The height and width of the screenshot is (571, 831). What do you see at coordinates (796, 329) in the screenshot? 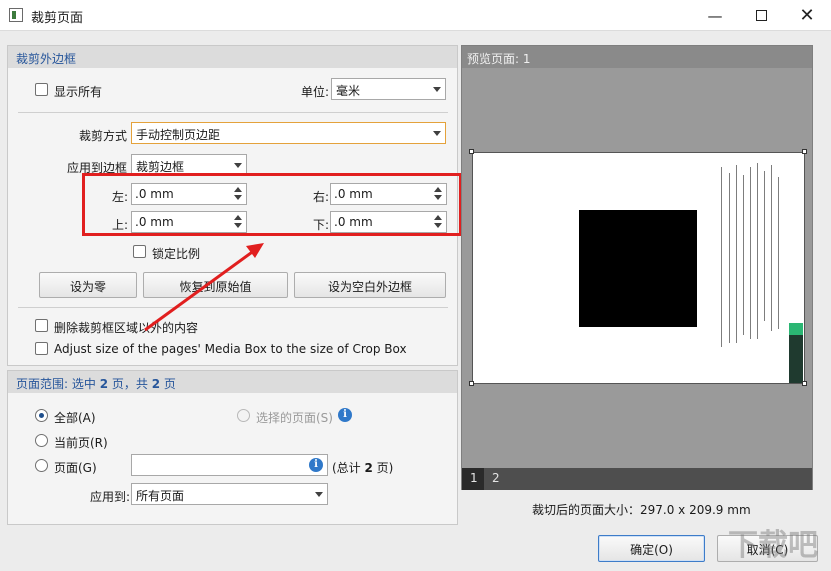
I see `page-side-logo` at bounding box center [796, 329].